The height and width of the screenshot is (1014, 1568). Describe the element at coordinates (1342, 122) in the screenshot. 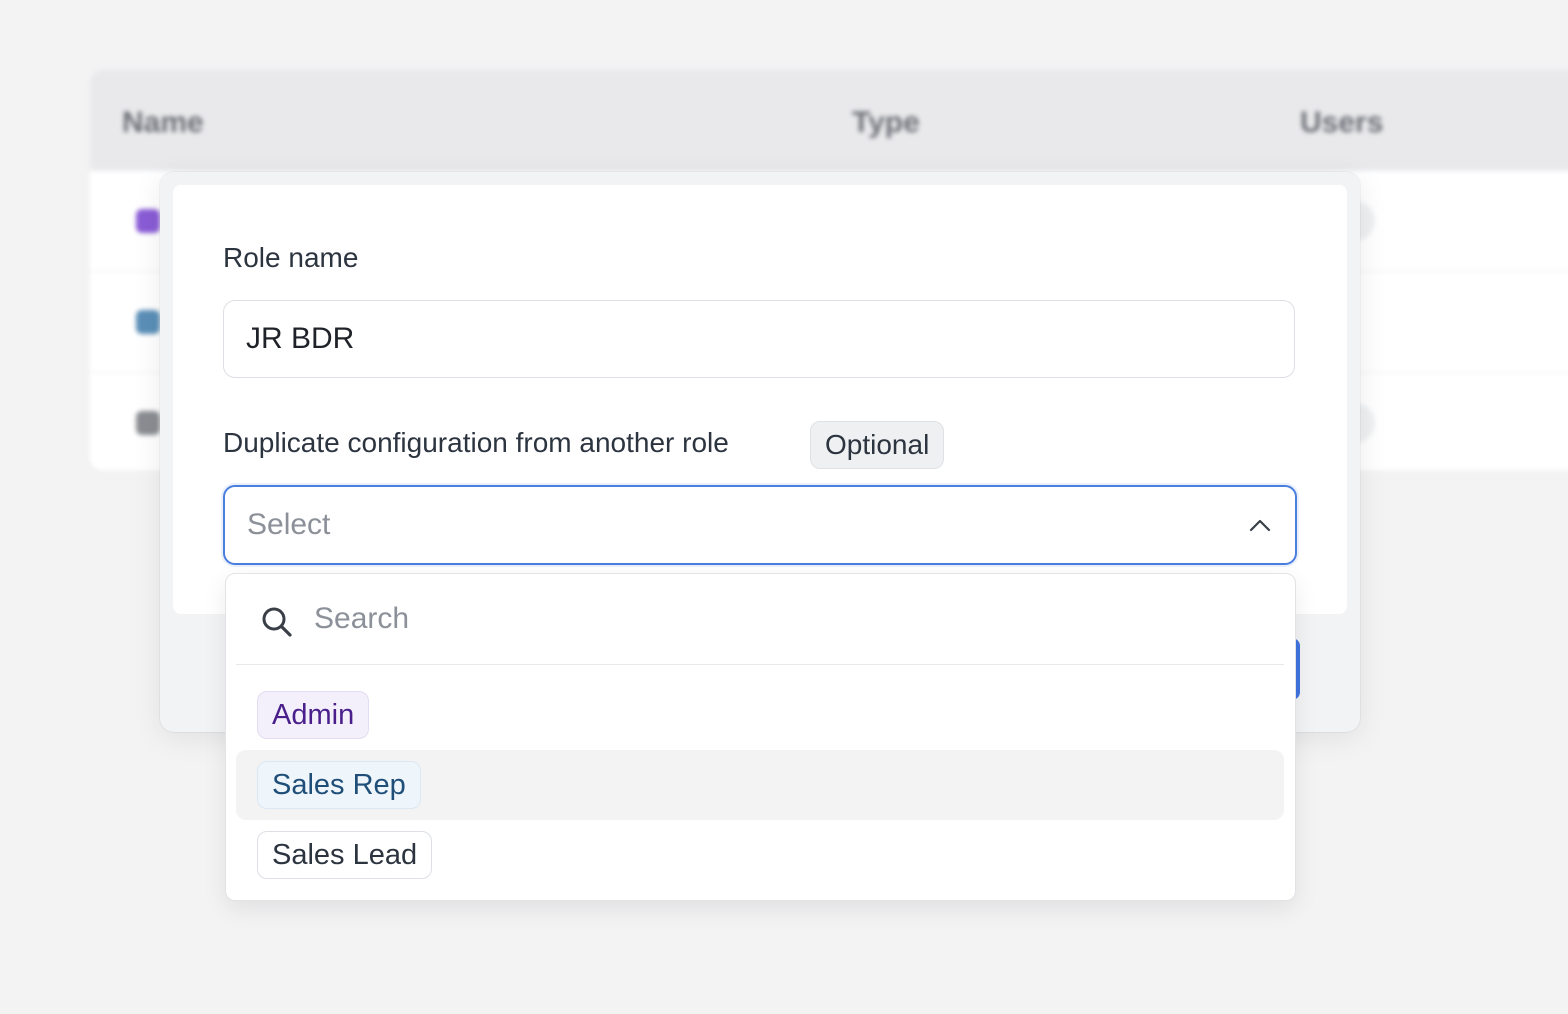

I see `column-header-users: Users` at that location.